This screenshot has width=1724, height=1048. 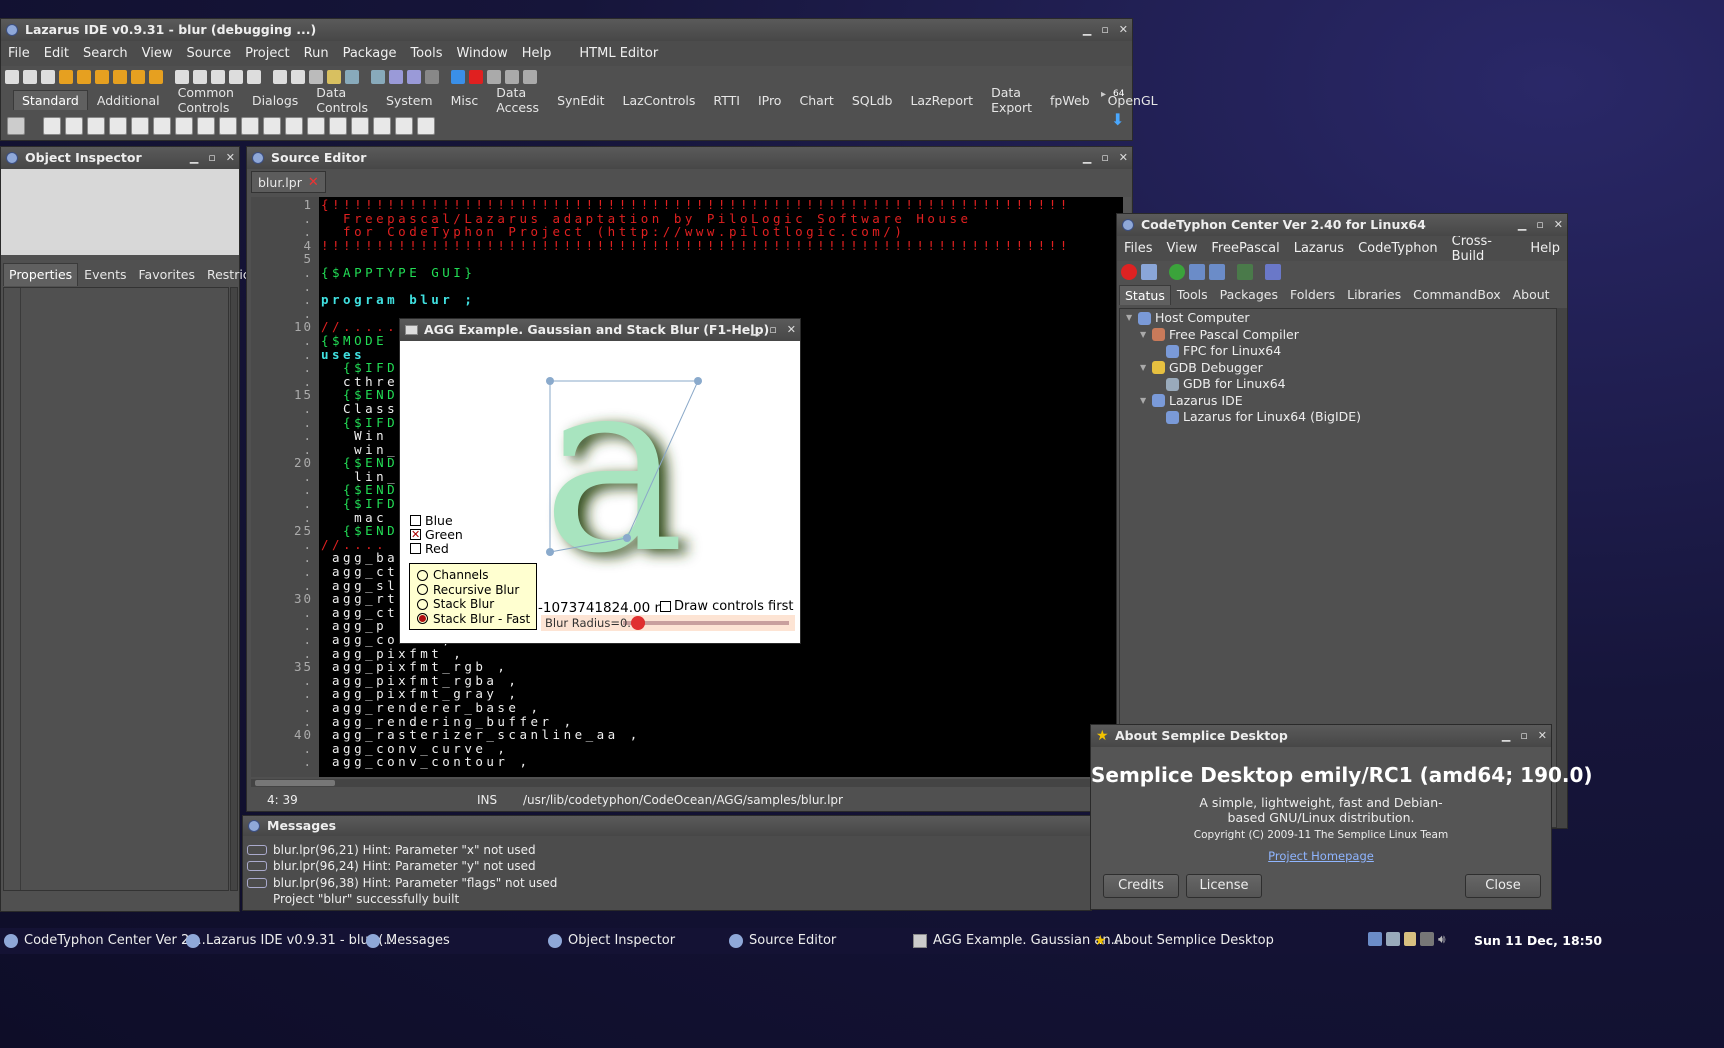 I want to click on taskbar-item: ★ About Semplice Desktop, so click(x=1184, y=940).